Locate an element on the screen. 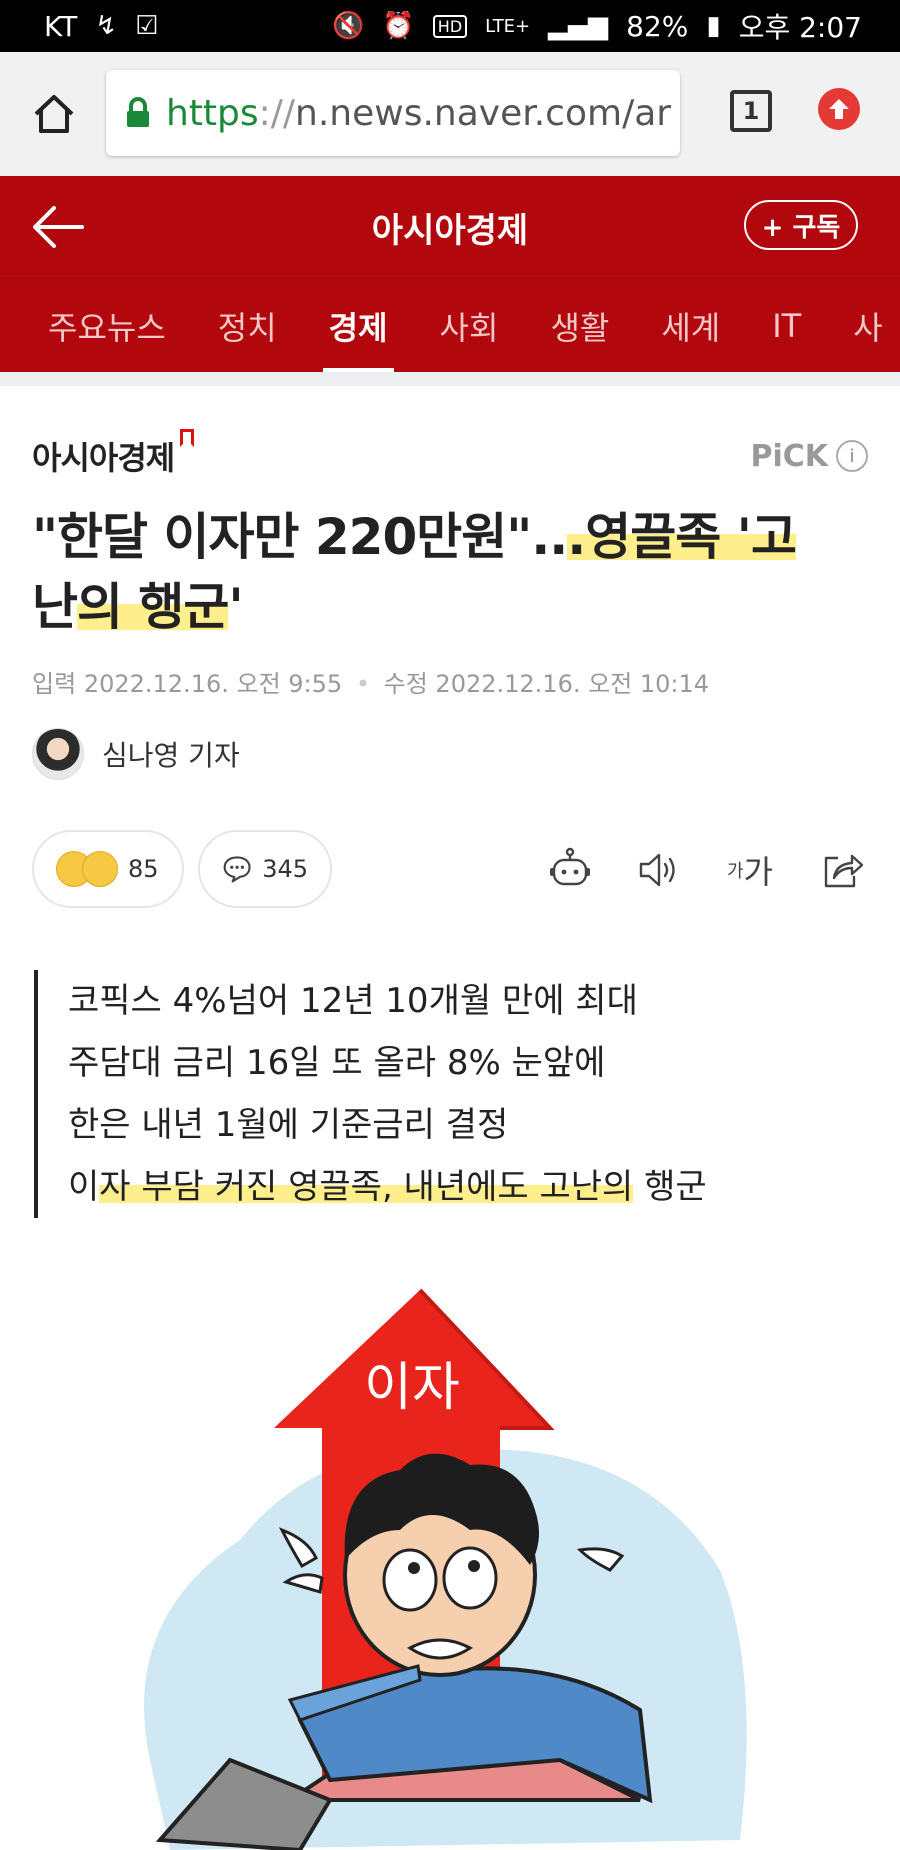 Image resolution: width=900 pixels, height=1850 pixels. hd-icon: HD is located at coordinates (450, 26).